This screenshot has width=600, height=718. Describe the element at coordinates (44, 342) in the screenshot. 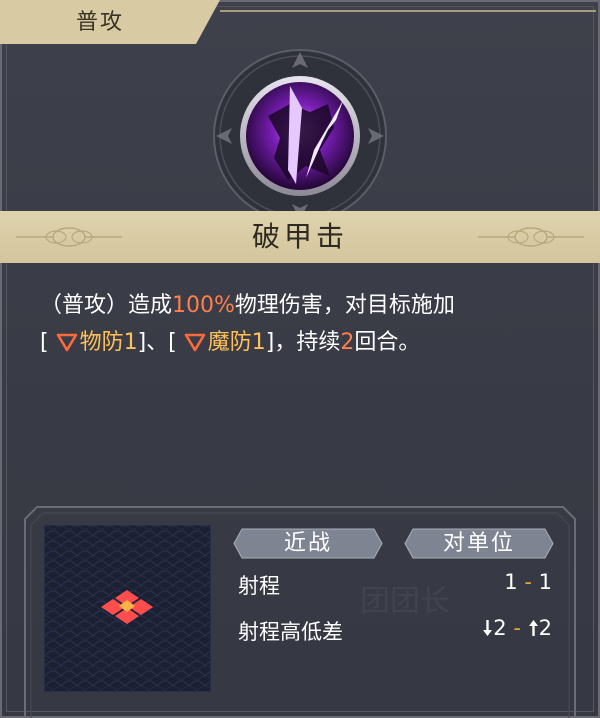

I see `bracket-open: [` at that location.